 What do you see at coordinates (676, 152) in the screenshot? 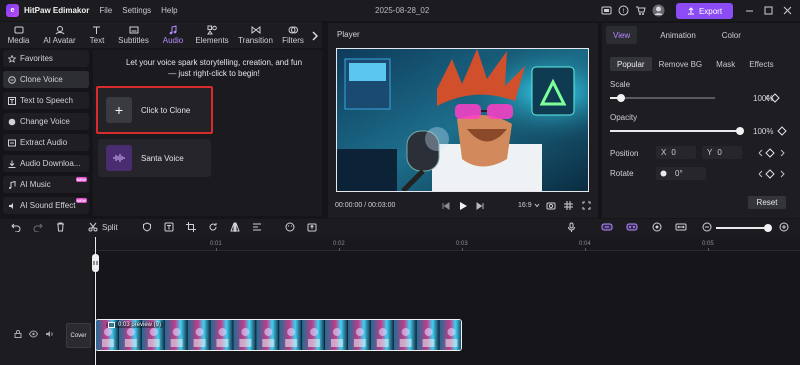
I see `position-x-field: X0` at bounding box center [676, 152].